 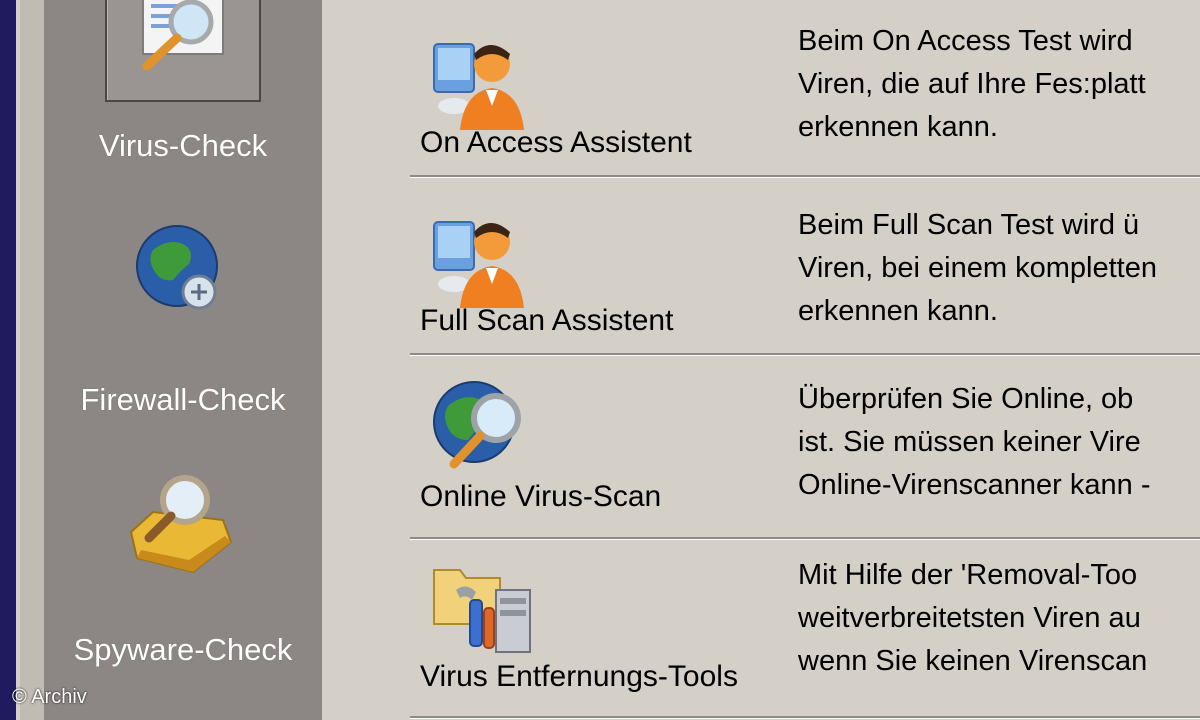 What do you see at coordinates (183, 527) in the screenshot?
I see `folder-magnifier-icon` at bounding box center [183, 527].